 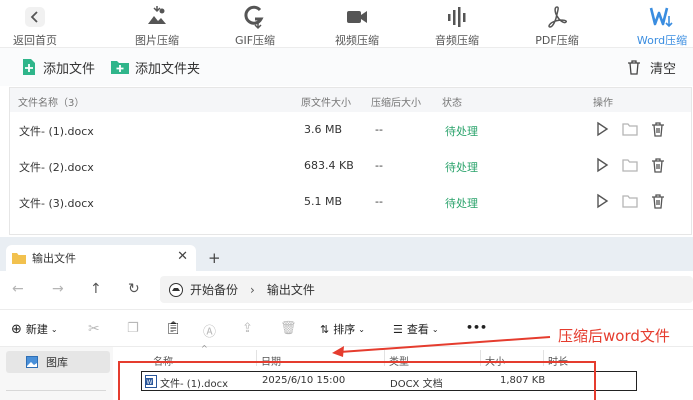 I want to click on original-size: 3.6 MB, so click(x=323, y=129).